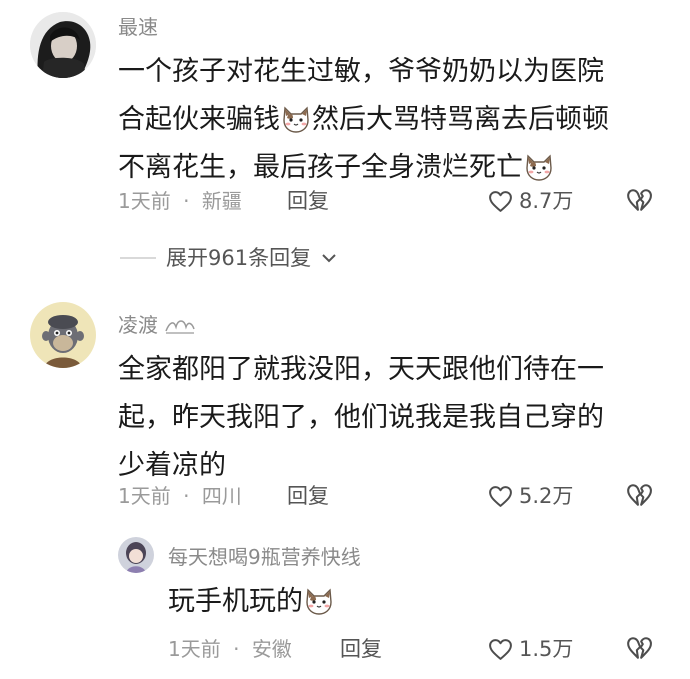 This screenshot has height=679, width=690. Describe the element at coordinates (138, 27) in the screenshot. I see `username: 最速` at that location.